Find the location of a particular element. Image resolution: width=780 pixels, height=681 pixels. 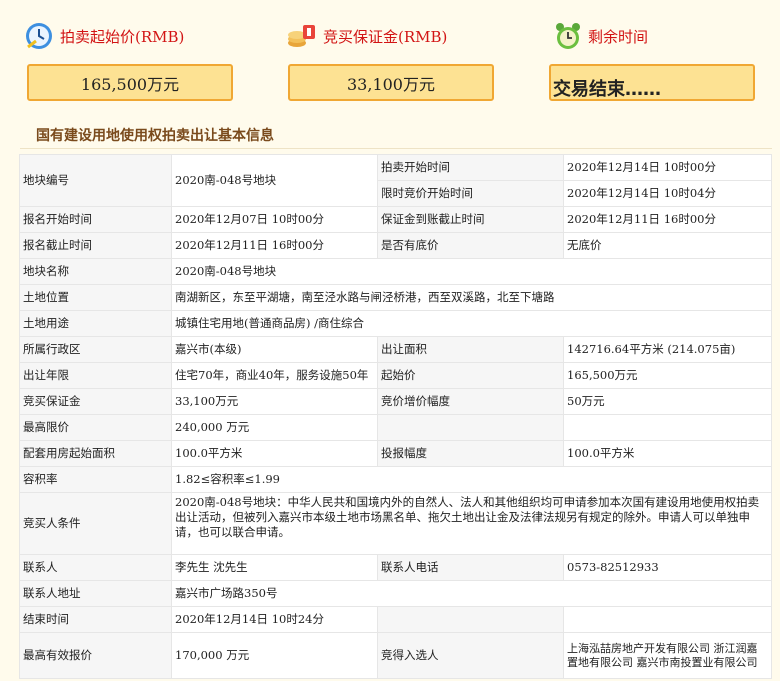

area-label: 出让面积 is located at coordinates (470, 349).